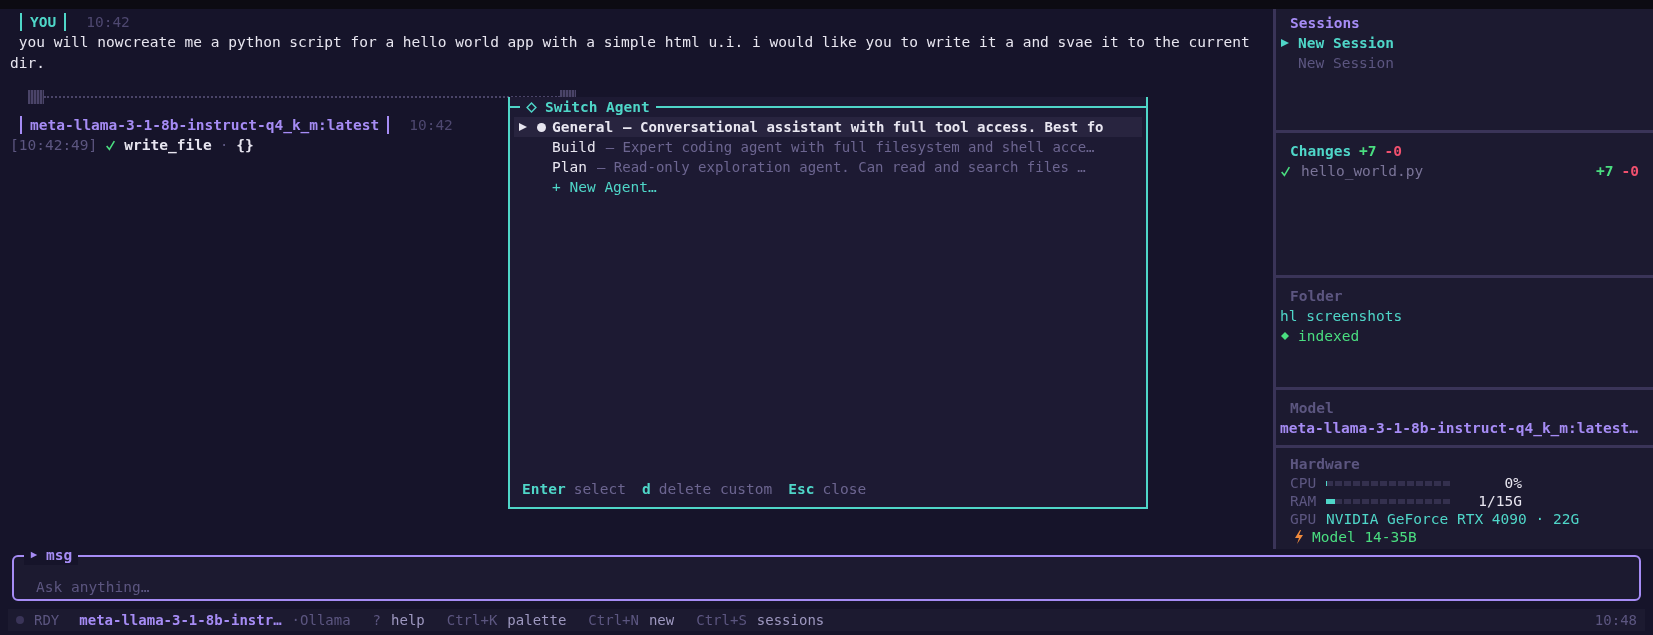 This screenshot has width=1653, height=635. I want to click on status-time: 10:48, so click(1615, 620).